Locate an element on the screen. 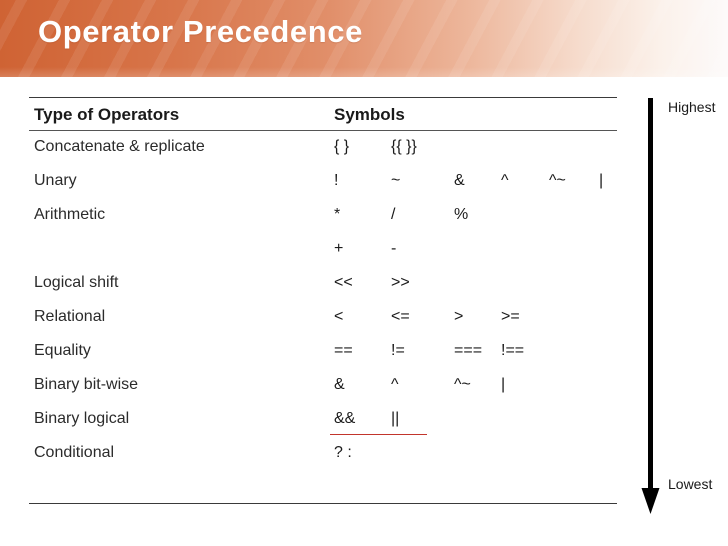  table-row: Concatenate & replicate { } {{ }} is located at coordinates (323, 155).